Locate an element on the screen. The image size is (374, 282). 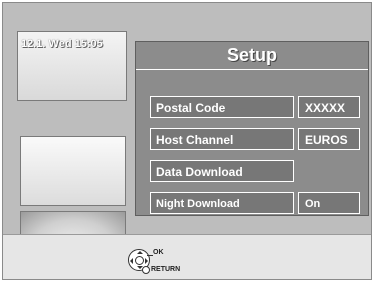
preview-window: 12.1. Wed 15:05 is located at coordinates (72, 66).